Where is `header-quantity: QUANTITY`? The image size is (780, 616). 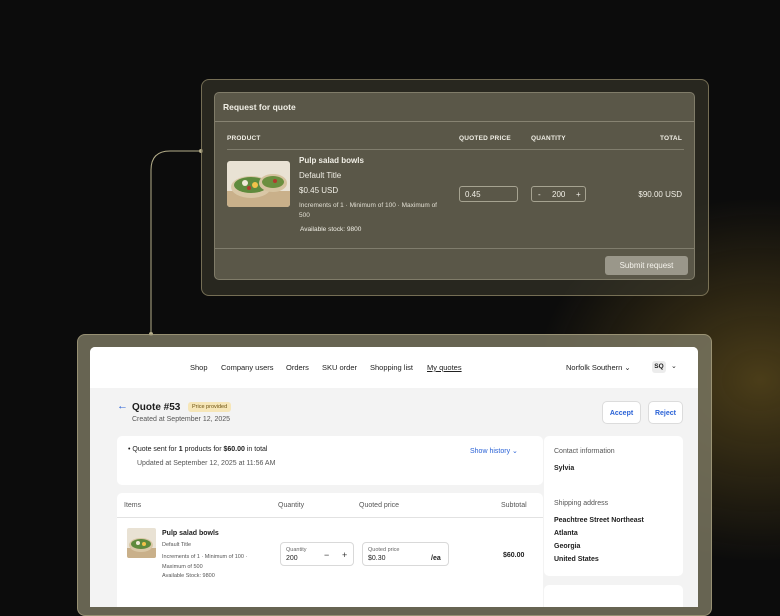
header-quantity: QUANTITY is located at coordinates (548, 138).